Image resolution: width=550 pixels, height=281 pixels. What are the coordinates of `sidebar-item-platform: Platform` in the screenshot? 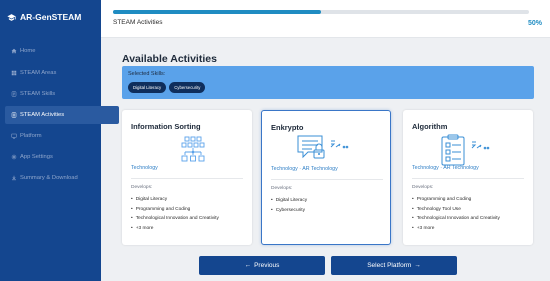 It's located at (62, 136).